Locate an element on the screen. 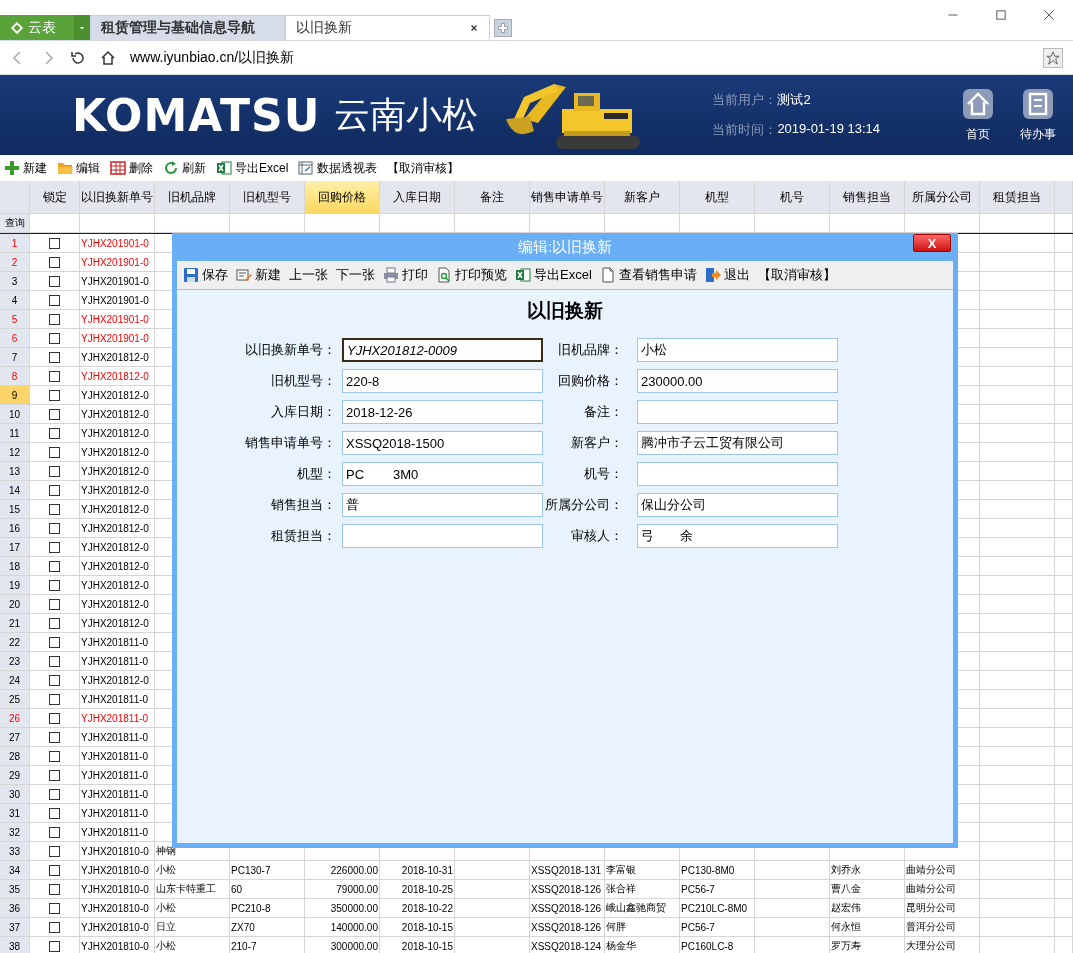 Image resolution: width=1073 pixels, height=953 pixels. input-field: 2018-12-26 is located at coordinates (442, 412).